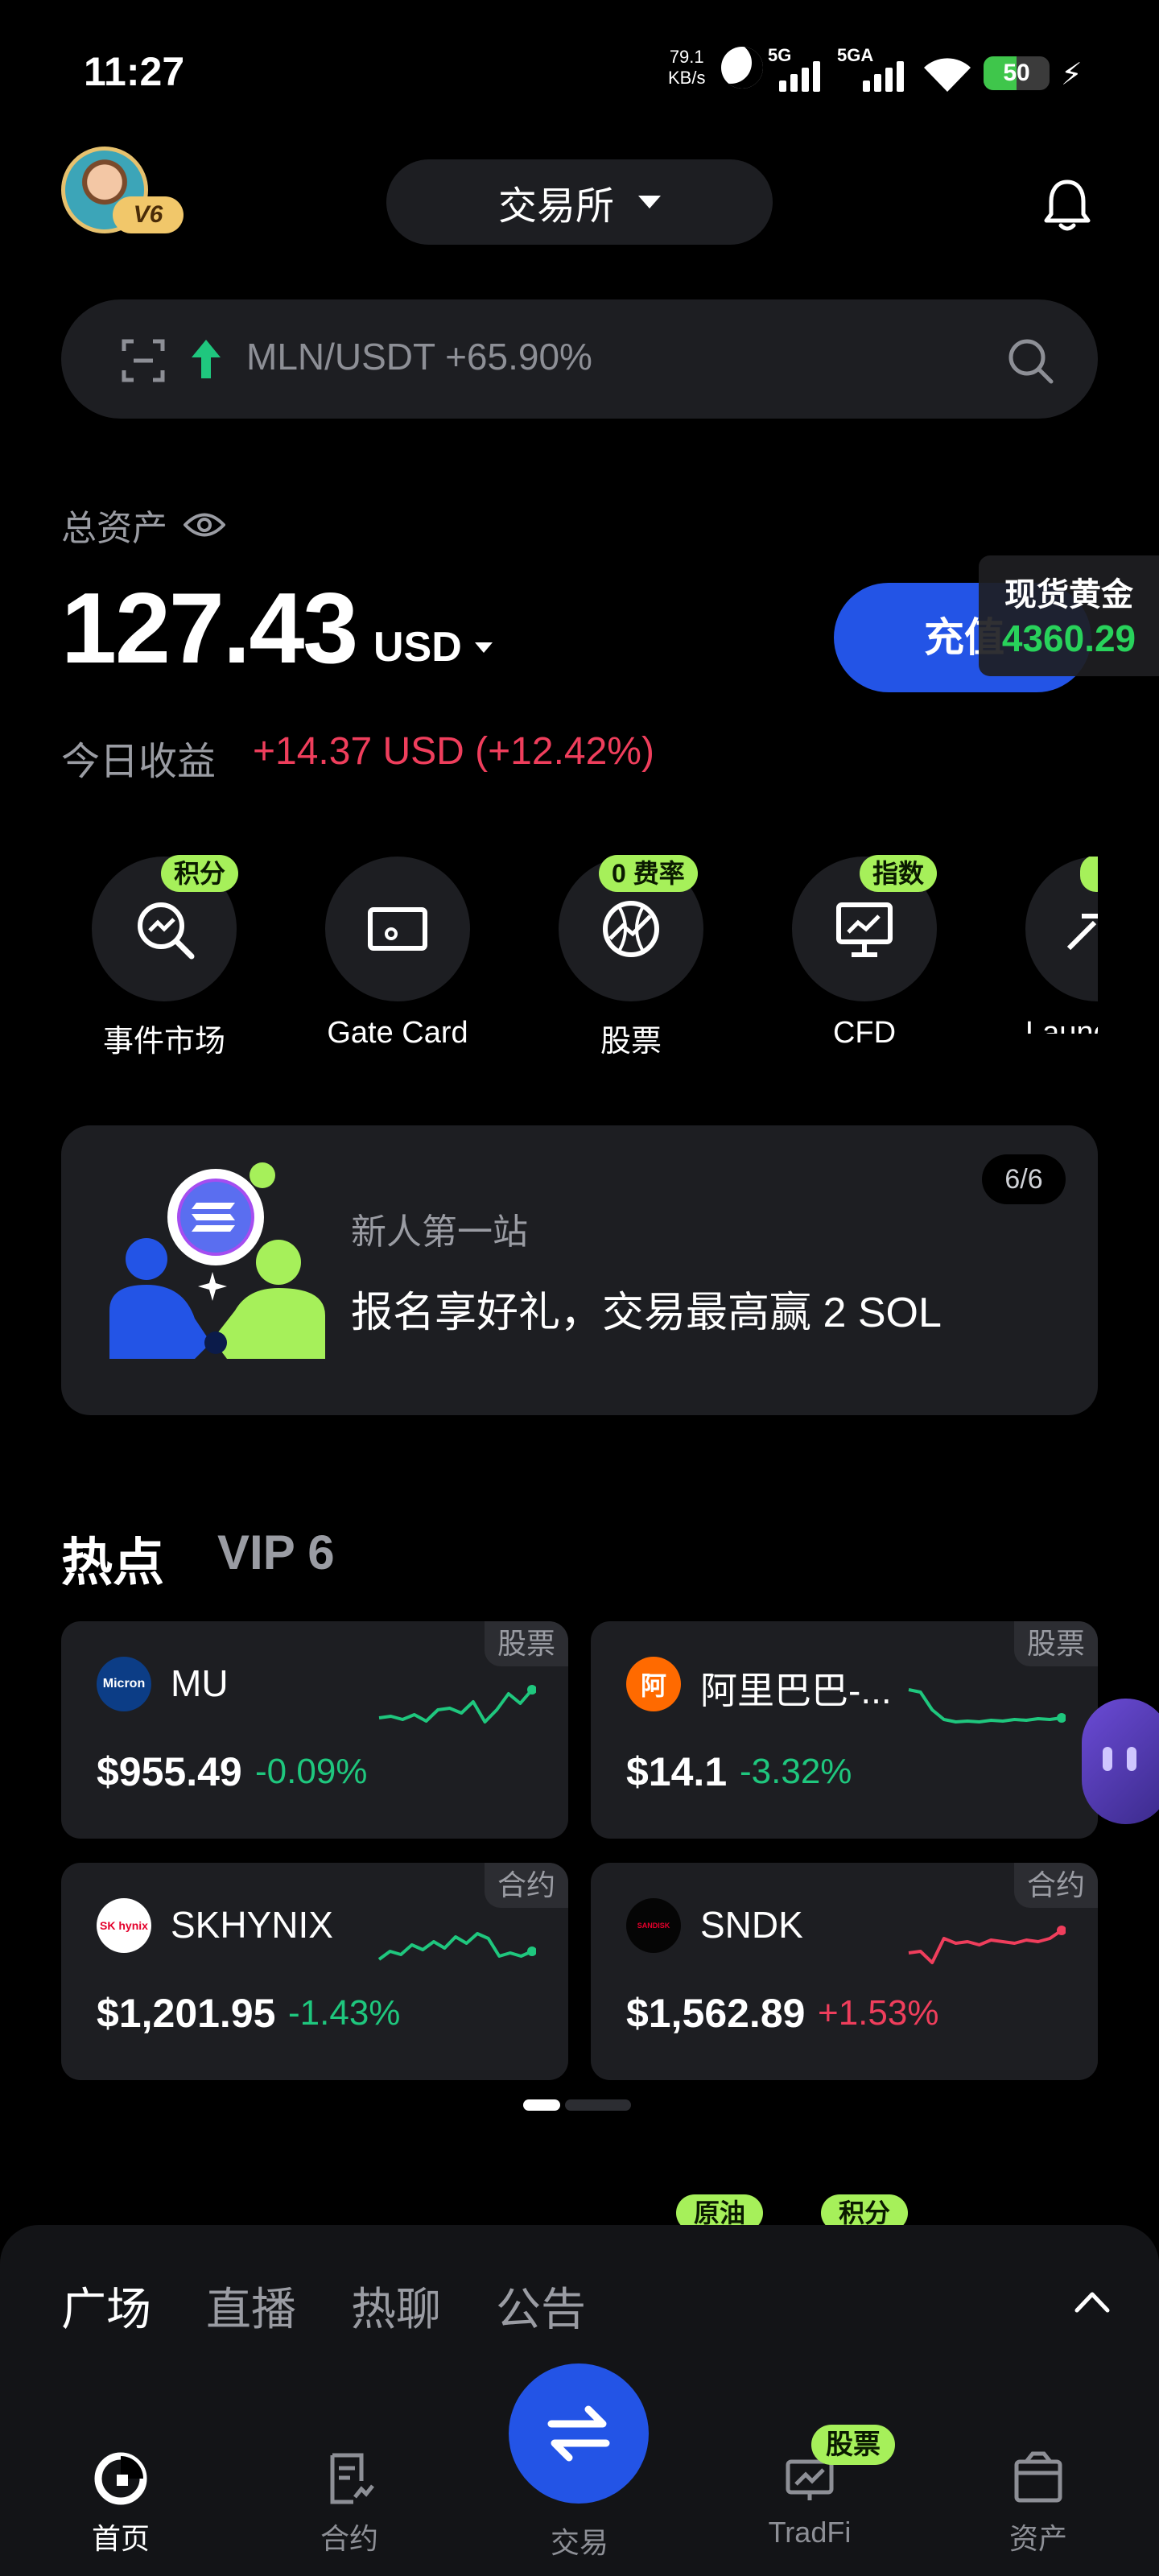 Image resolution: width=1159 pixels, height=2576 pixels. What do you see at coordinates (397, 1033) in the screenshot?
I see `quick-action-label: Gate Card` at bounding box center [397, 1033].